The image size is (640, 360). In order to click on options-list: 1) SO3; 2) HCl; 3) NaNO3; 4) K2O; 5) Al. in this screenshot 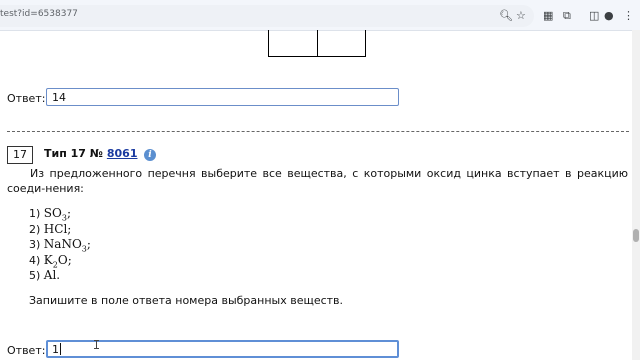, I will do `click(60, 245)`.